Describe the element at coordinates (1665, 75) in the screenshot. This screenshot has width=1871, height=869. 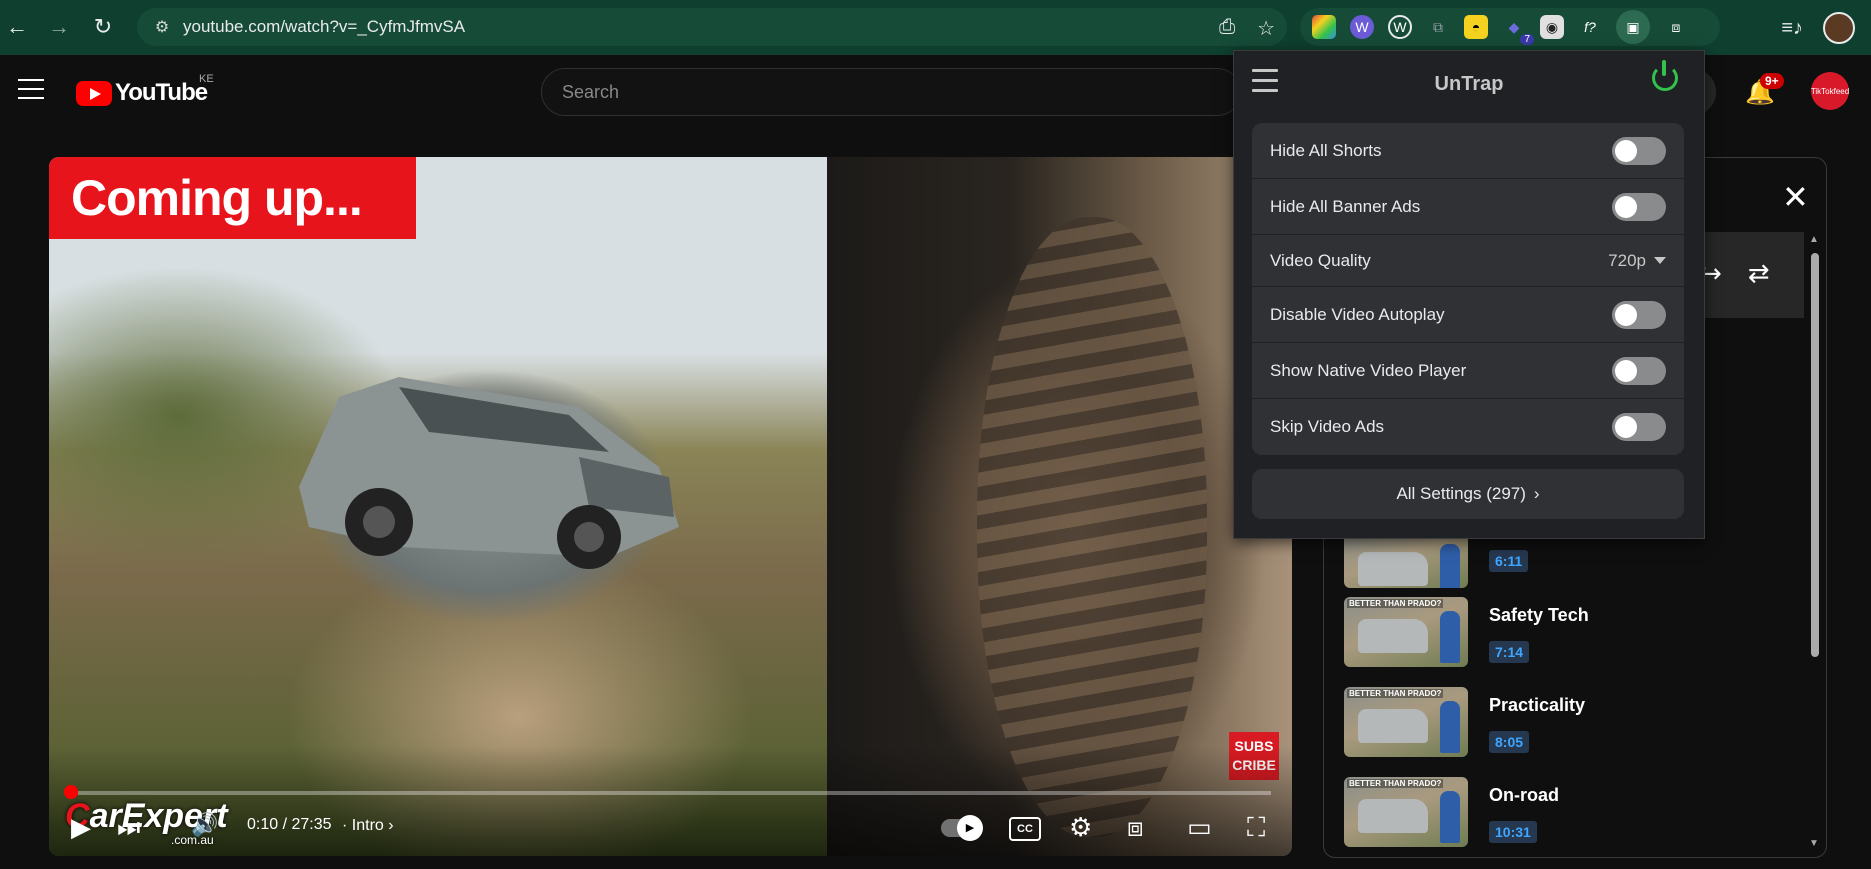
I see `power-icon` at that location.